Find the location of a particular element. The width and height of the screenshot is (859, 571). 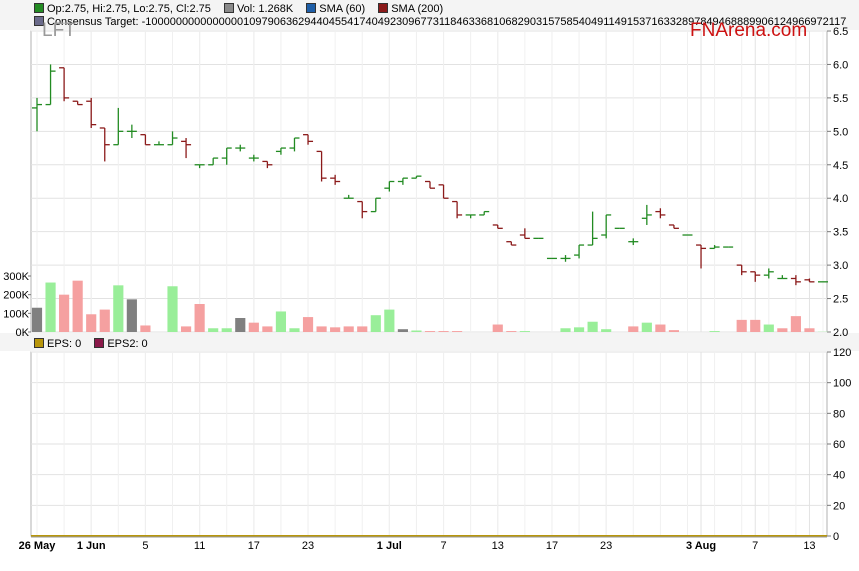

date-tick-label: 5 is located at coordinates (145, 546).